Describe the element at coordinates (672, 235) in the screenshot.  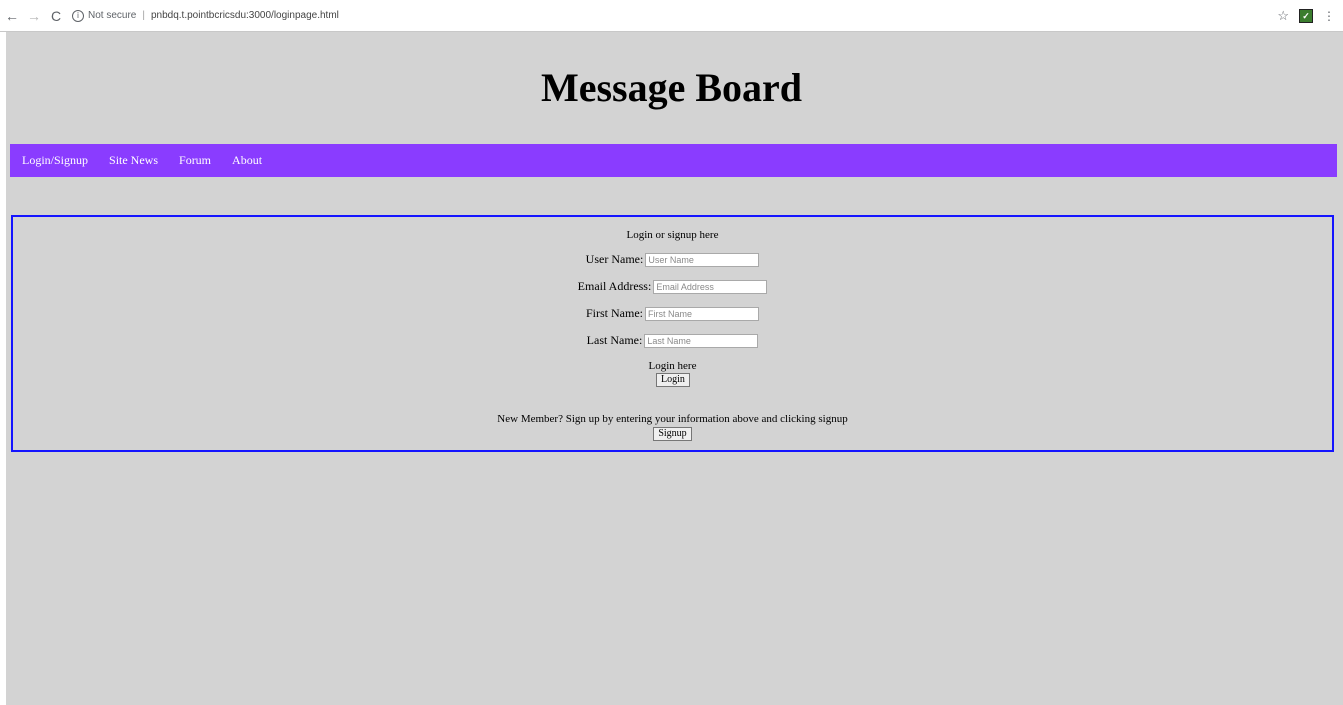
I see `form-heading: Login or signup here` at that location.